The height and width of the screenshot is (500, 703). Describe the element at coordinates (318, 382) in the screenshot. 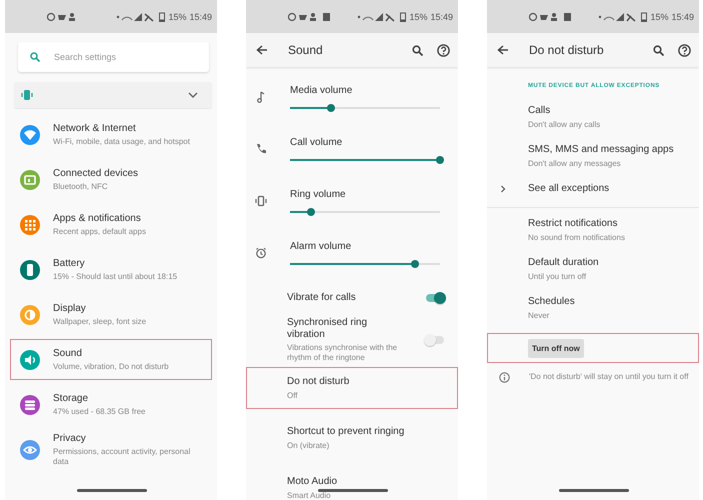

I see `item-title: Do not disturb` at that location.